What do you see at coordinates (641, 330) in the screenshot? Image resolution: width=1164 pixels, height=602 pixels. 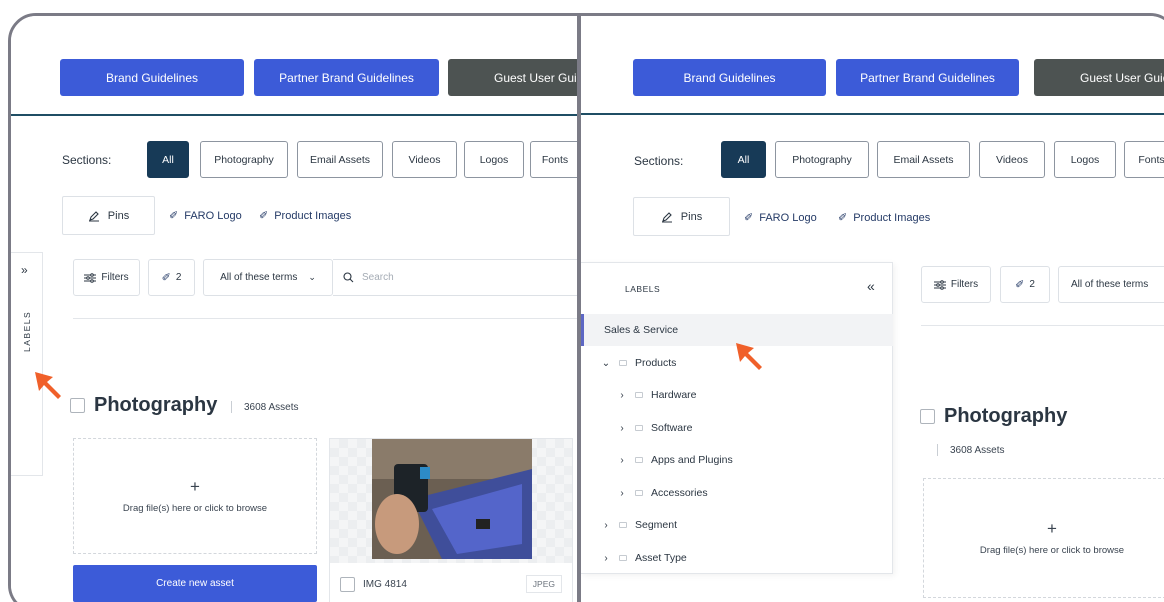 I see `labels-tree-item-label: Sales & Service` at bounding box center [641, 330].